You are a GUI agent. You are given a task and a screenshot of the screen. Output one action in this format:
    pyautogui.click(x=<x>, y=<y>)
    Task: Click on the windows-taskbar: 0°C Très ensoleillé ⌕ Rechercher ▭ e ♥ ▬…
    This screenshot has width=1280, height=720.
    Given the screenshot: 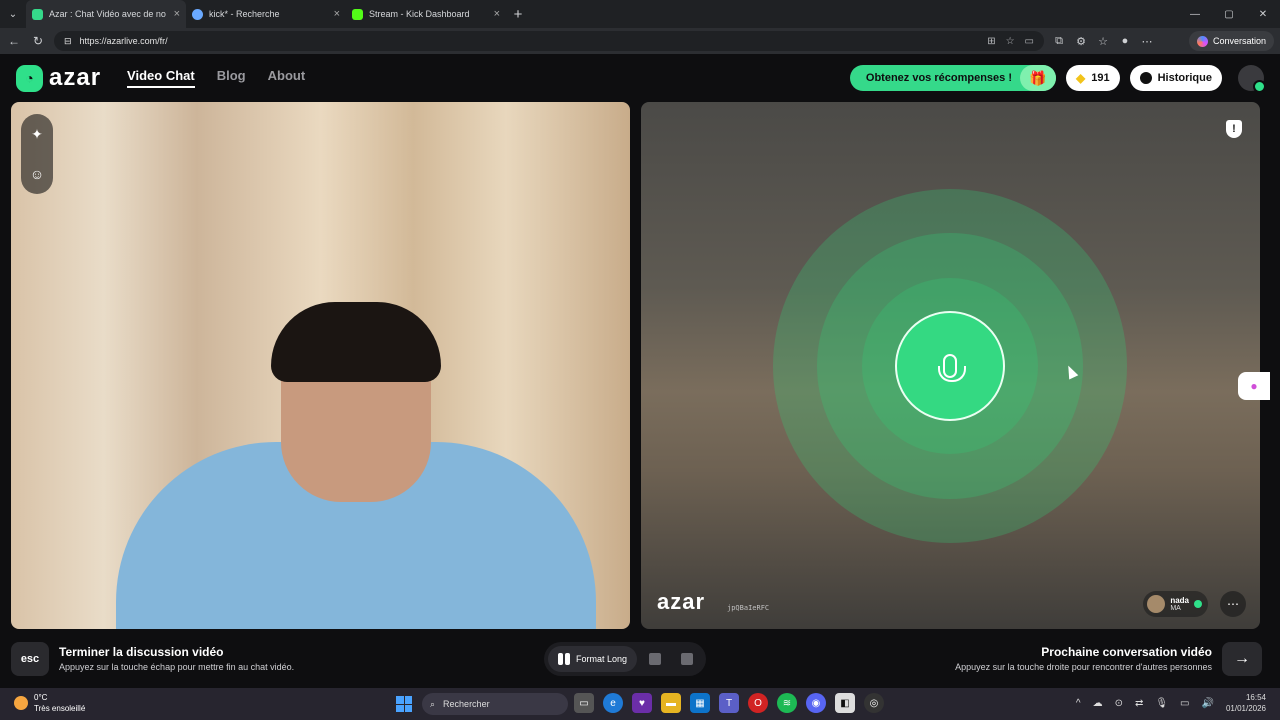 What is the action you would take?
    pyautogui.click(x=640, y=704)
    